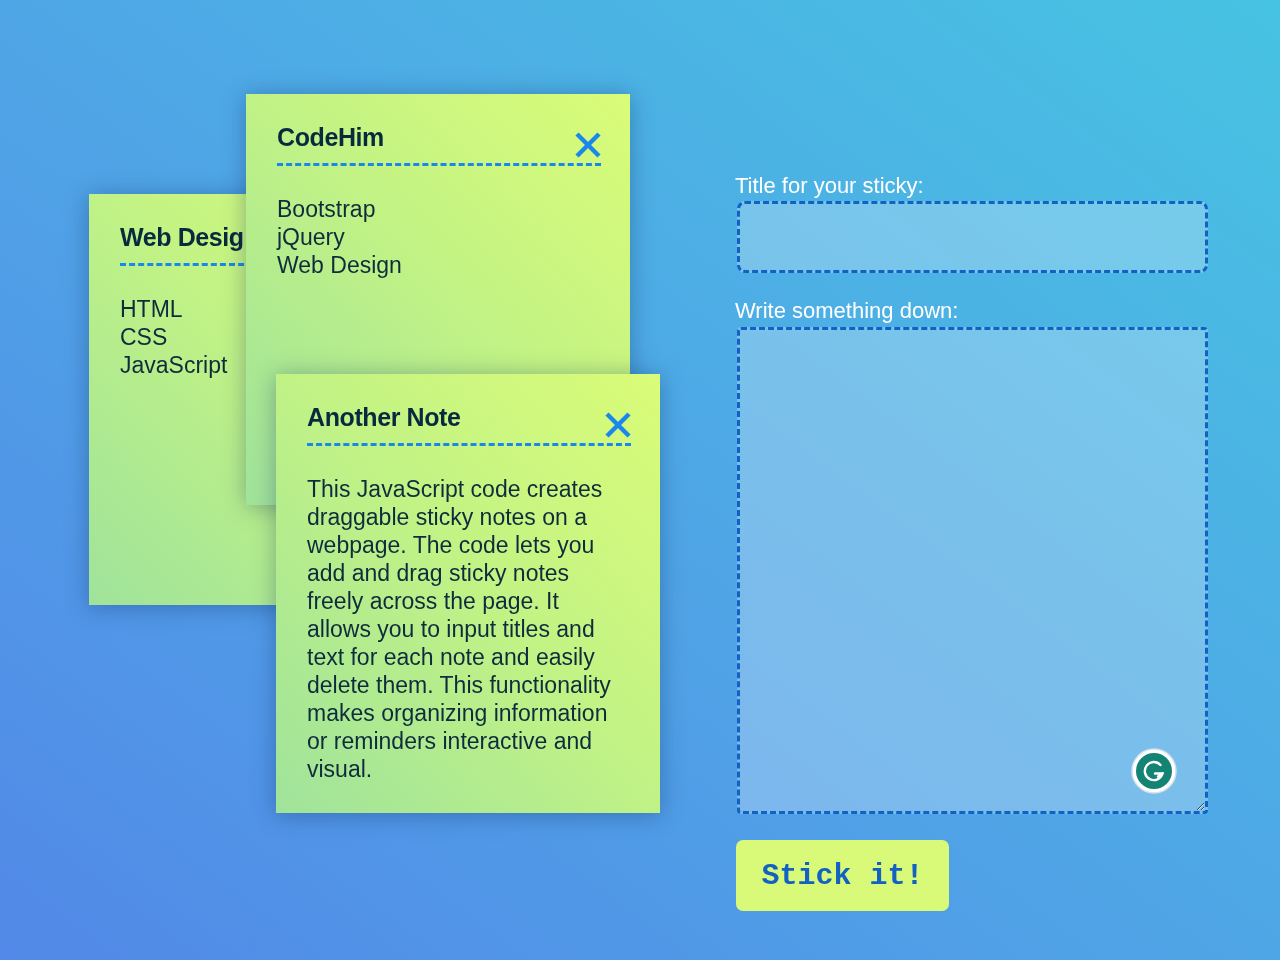 The image size is (1280, 960). I want to click on field-label: Write something down:, so click(847, 311).